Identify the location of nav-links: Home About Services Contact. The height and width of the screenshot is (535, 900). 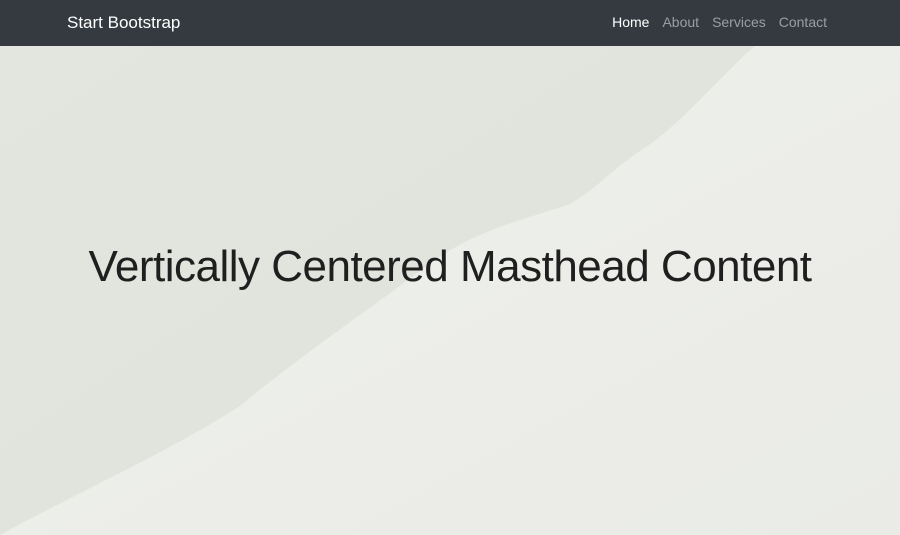
(719, 23).